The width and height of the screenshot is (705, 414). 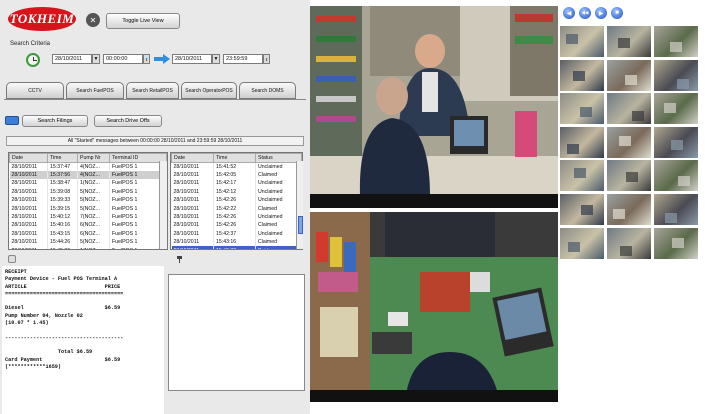 I want to click on search-drive-offs-button: Search Drive Offs, so click(x=128, y=121).